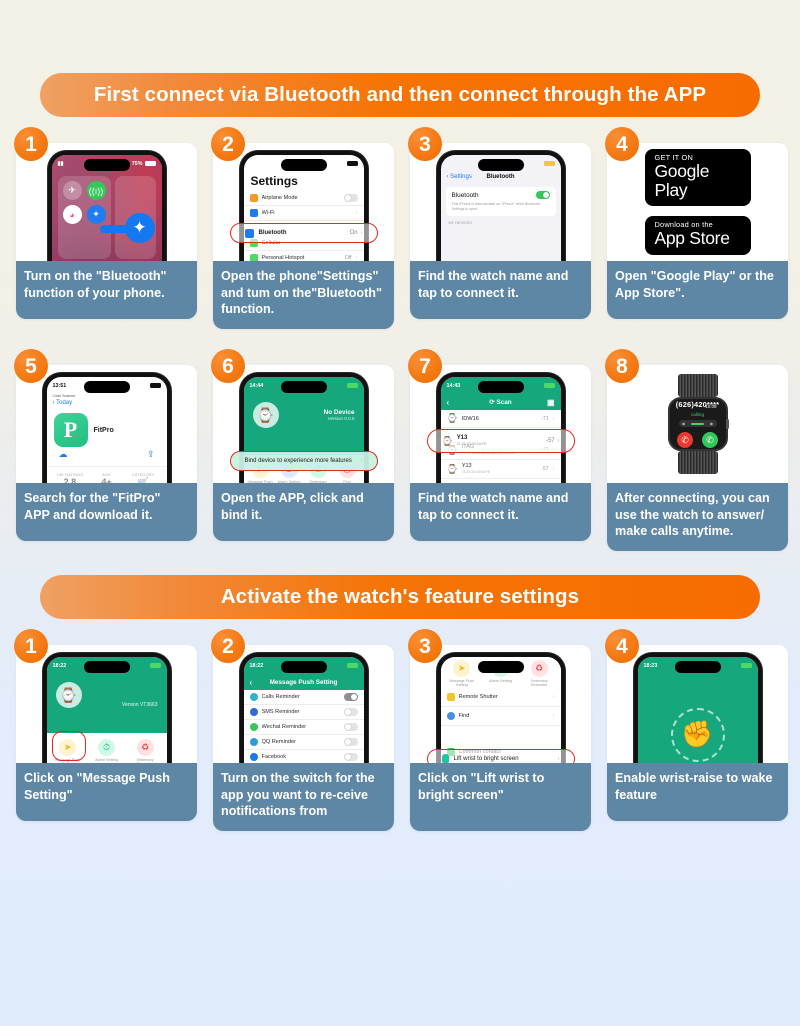 The height and width of the screenshot is (1026, 800). Describe the element at coordinates (298, 461) in the screenshot. I see `bind-banner-label: Bind device to experience more features` at that location.